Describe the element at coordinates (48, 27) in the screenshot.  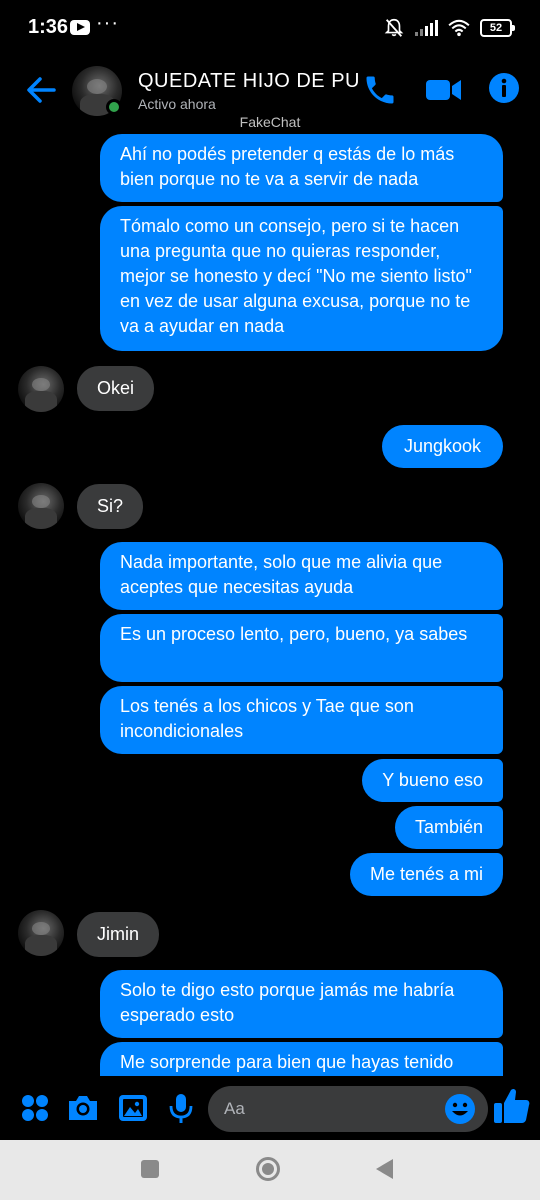
I see `status-time: 1:36` at that location.